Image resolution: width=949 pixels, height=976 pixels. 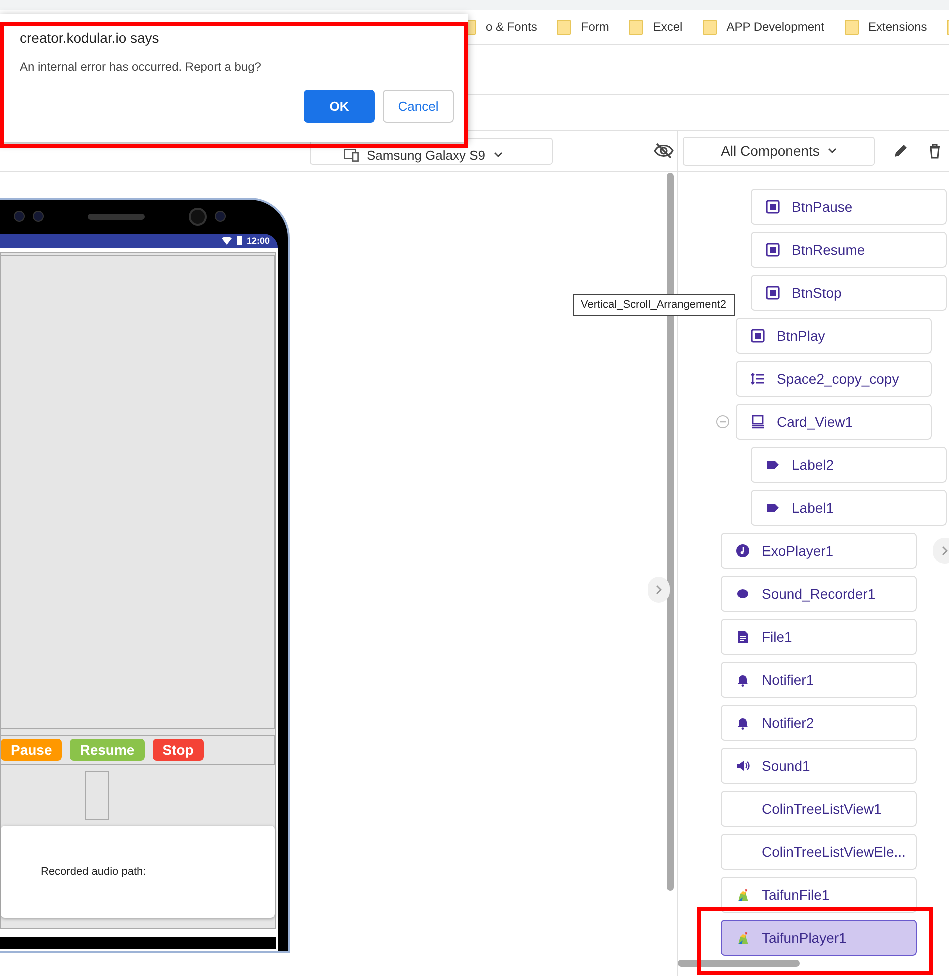 What do you see at coordinates (779, 151) in the screenshot?
I see `filter-dropdown: All Components` at bounding box center [779, 151].